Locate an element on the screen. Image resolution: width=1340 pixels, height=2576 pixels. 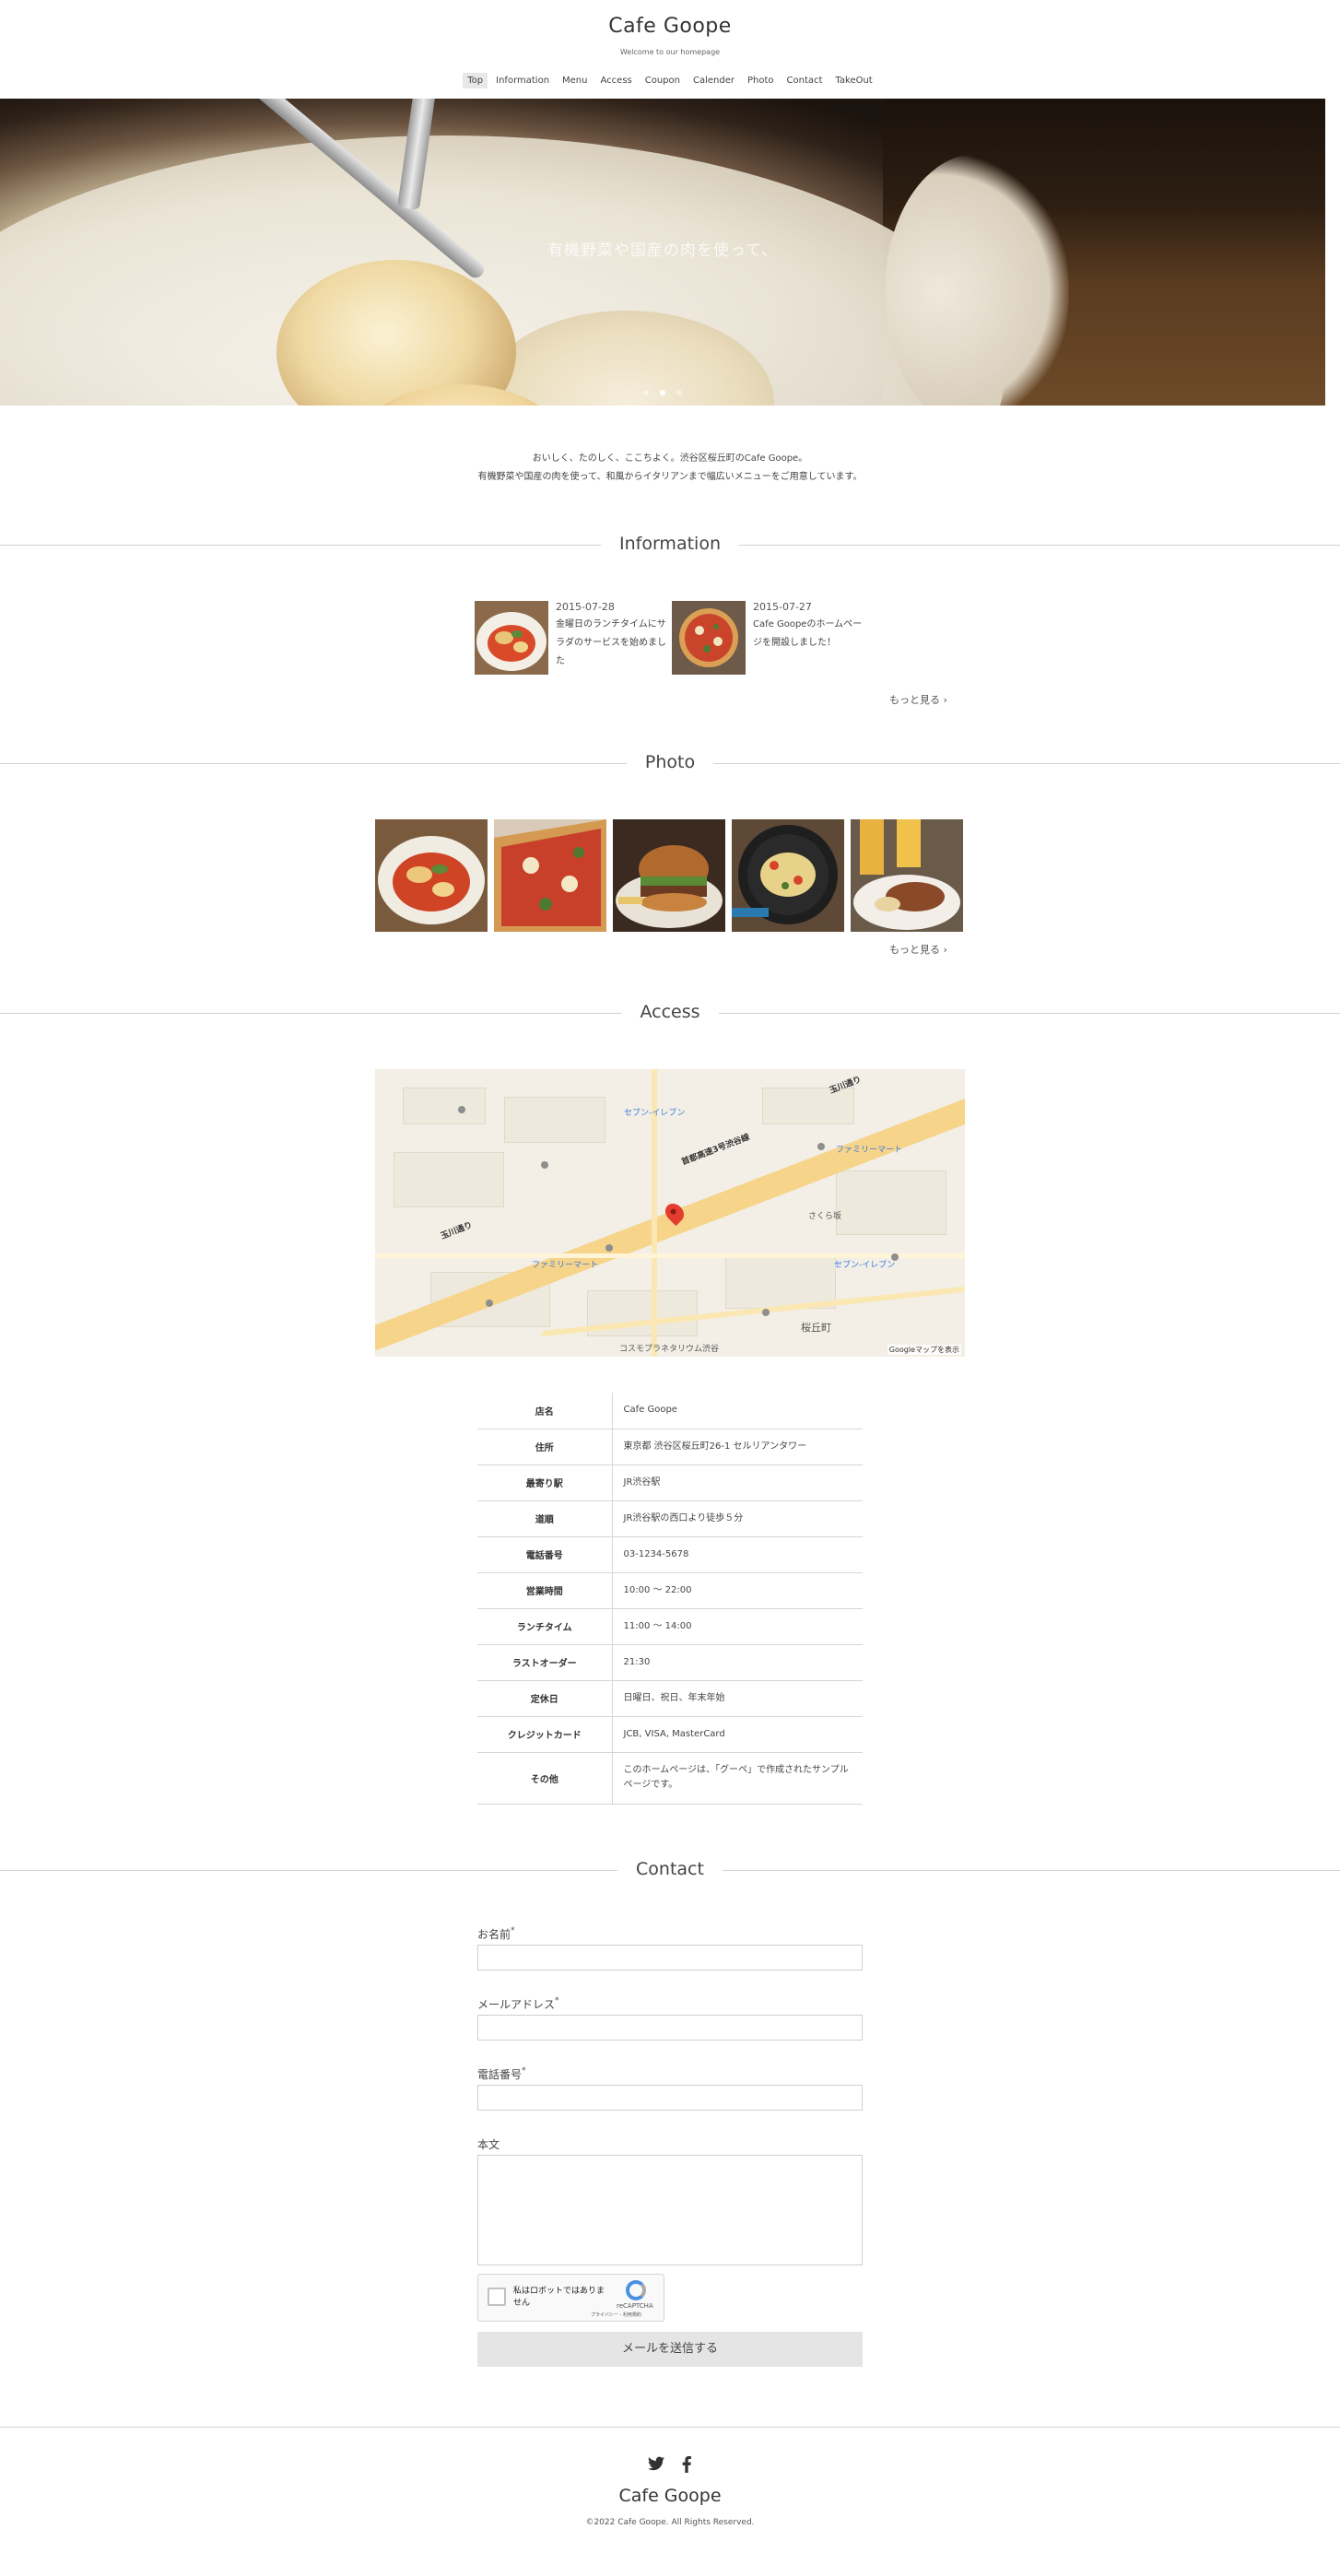
table-cell: Cafe Goope is located at coordinates (650, 1410).